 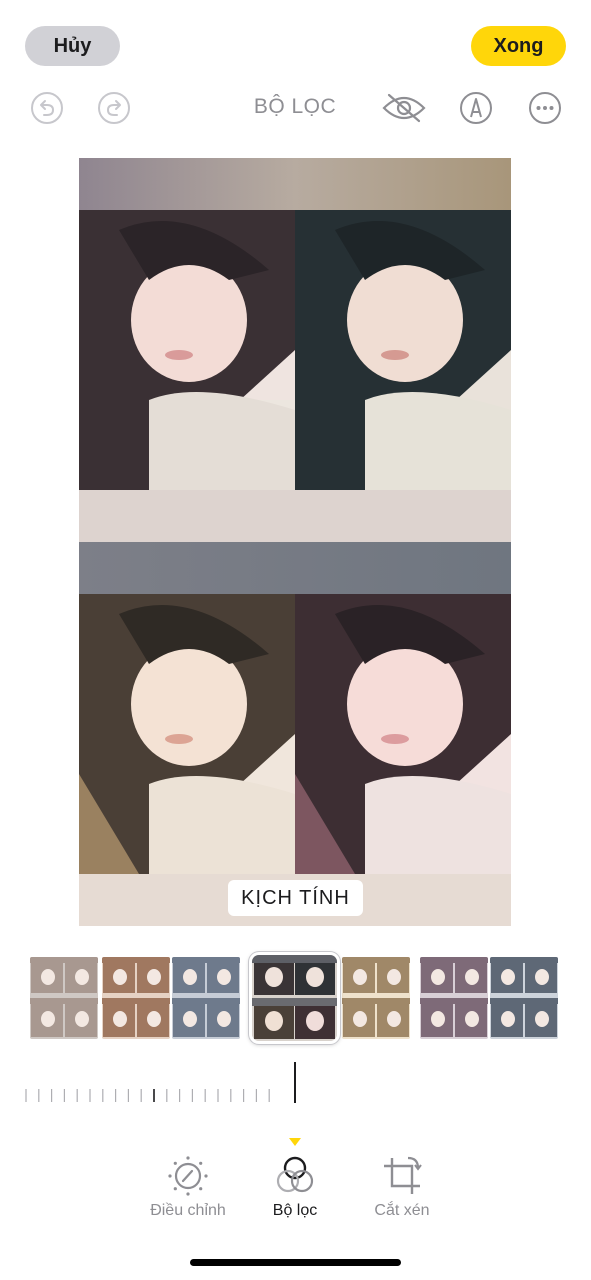 What do you see at coordinates (188, 1176) in the screenshot?
I see `adjust-dial-icon` at bounding box center [188, 1176].